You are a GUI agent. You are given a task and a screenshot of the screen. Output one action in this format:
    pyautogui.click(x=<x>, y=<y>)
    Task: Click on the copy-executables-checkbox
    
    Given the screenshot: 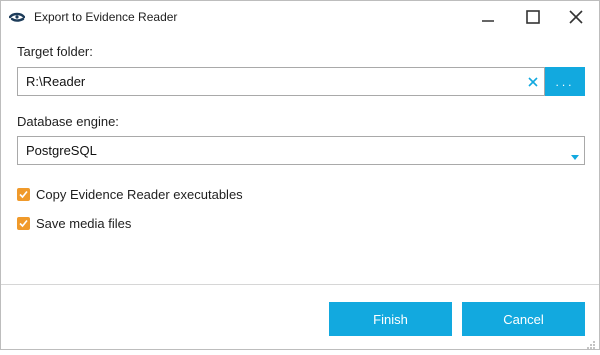 What is the action you would take?
    pyautogui.click(x=23, y=194)
    